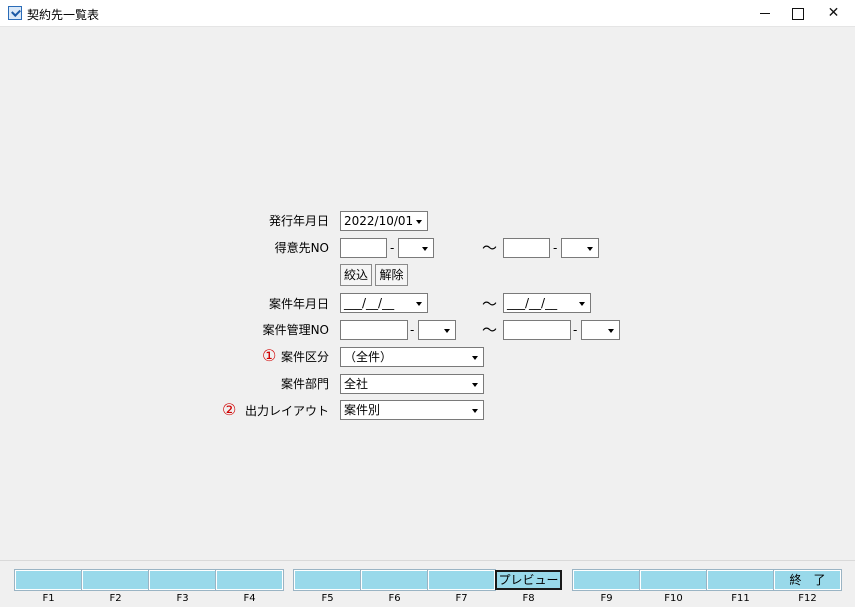  What do you see at coordinates (490, 330) in the screenshot?
I see `case-no-tilde: ～` at bounding box center [490, 330].